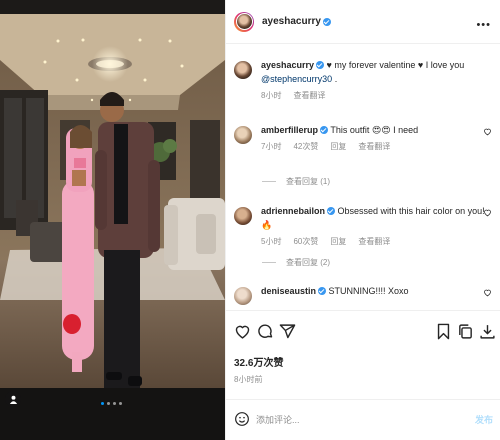 The image size is (500, 440). Describe the element at coordinates (487, 331) in the screenshot. I see `download-icon` at that location.